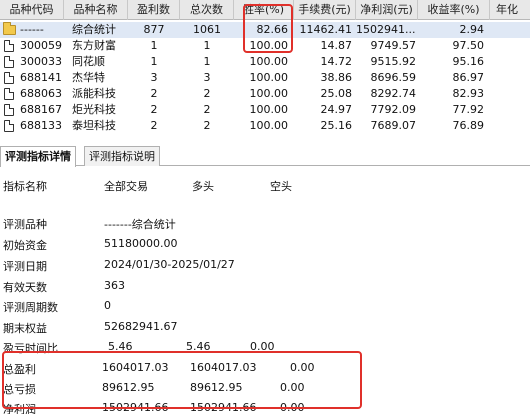 This screenshot has height=414, width=530. Describe the element at coordinates (387, 10) in the screenshot. I see `col-header-profit: 净利润(元)` at that location.